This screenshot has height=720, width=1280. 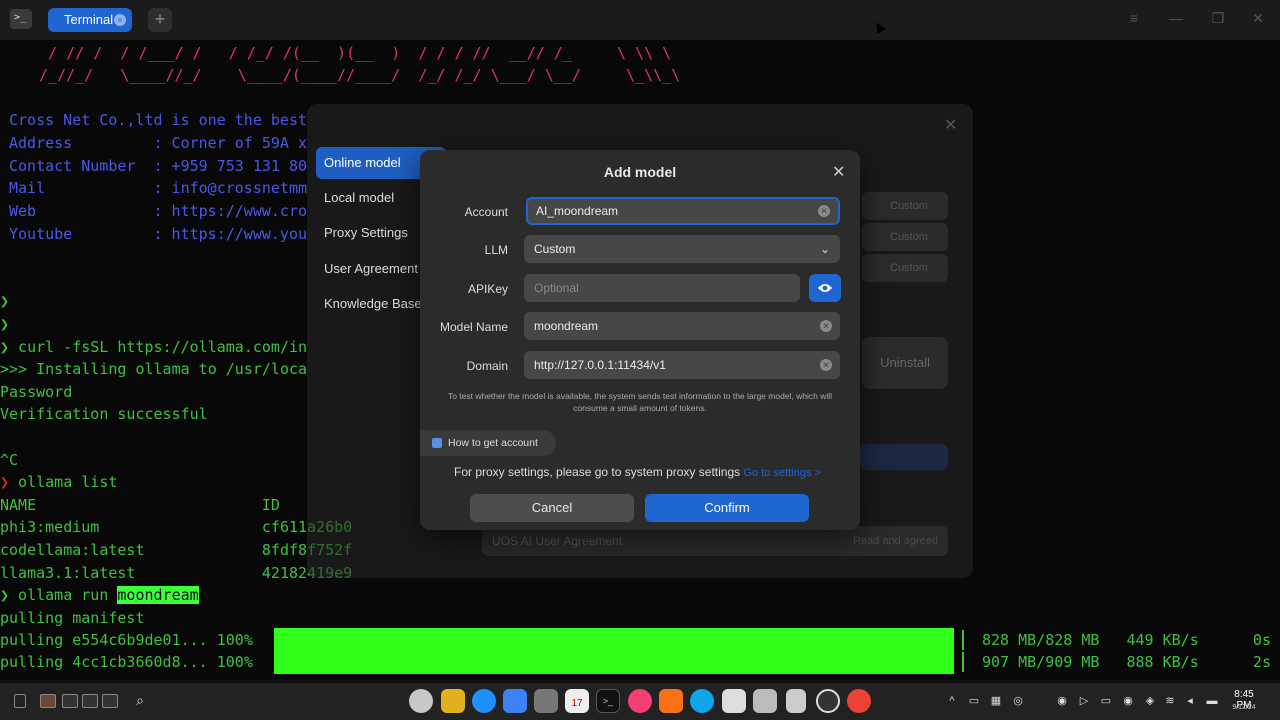 I want to click on progress-bar, so click(x=614, y=640).